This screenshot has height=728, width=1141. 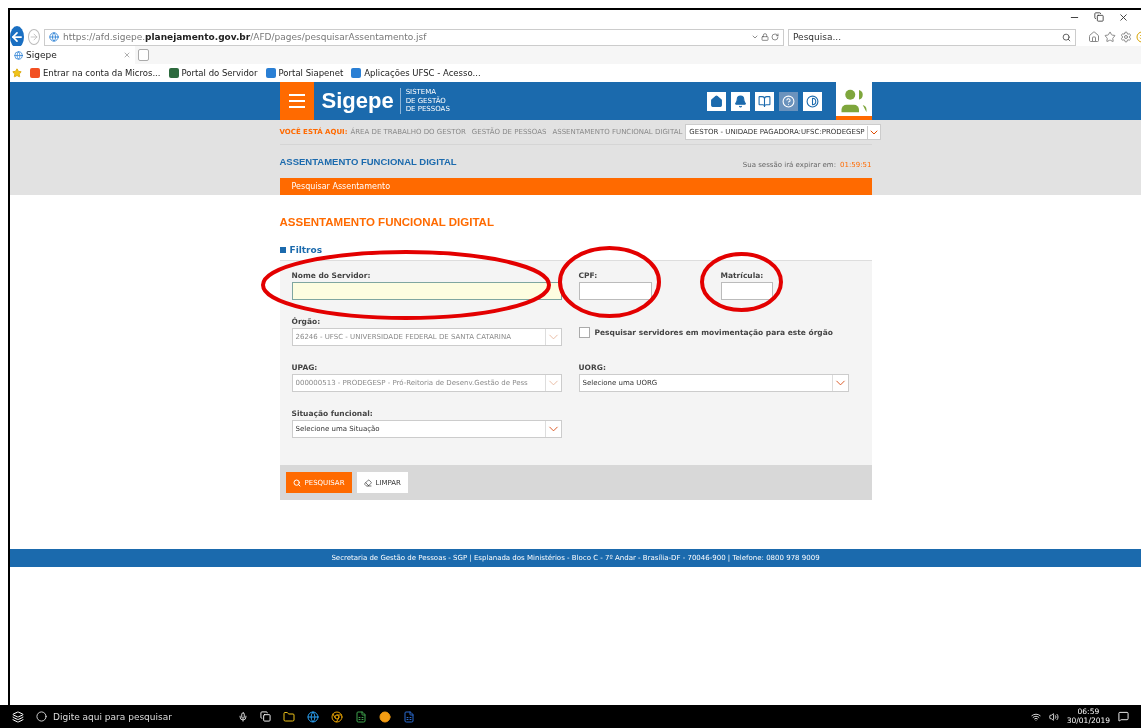 I want to click on spreadsheet-icon, so click(x=361, y=716).